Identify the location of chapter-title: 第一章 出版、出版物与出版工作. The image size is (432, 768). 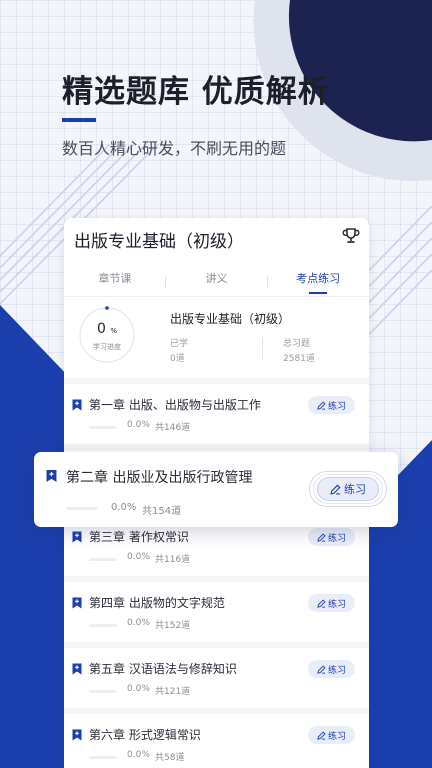
(175, 405).